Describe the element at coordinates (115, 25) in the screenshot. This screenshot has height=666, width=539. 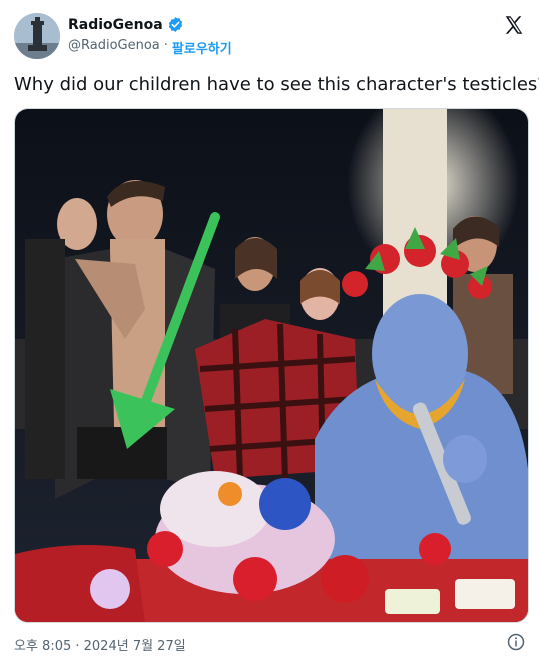
I see `author-display-name: RadioGenoa` at that location.